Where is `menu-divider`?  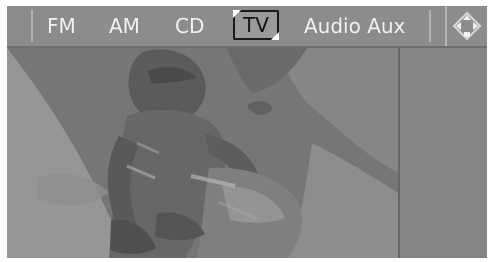 menu-divider is located at coordinates (446, 26).